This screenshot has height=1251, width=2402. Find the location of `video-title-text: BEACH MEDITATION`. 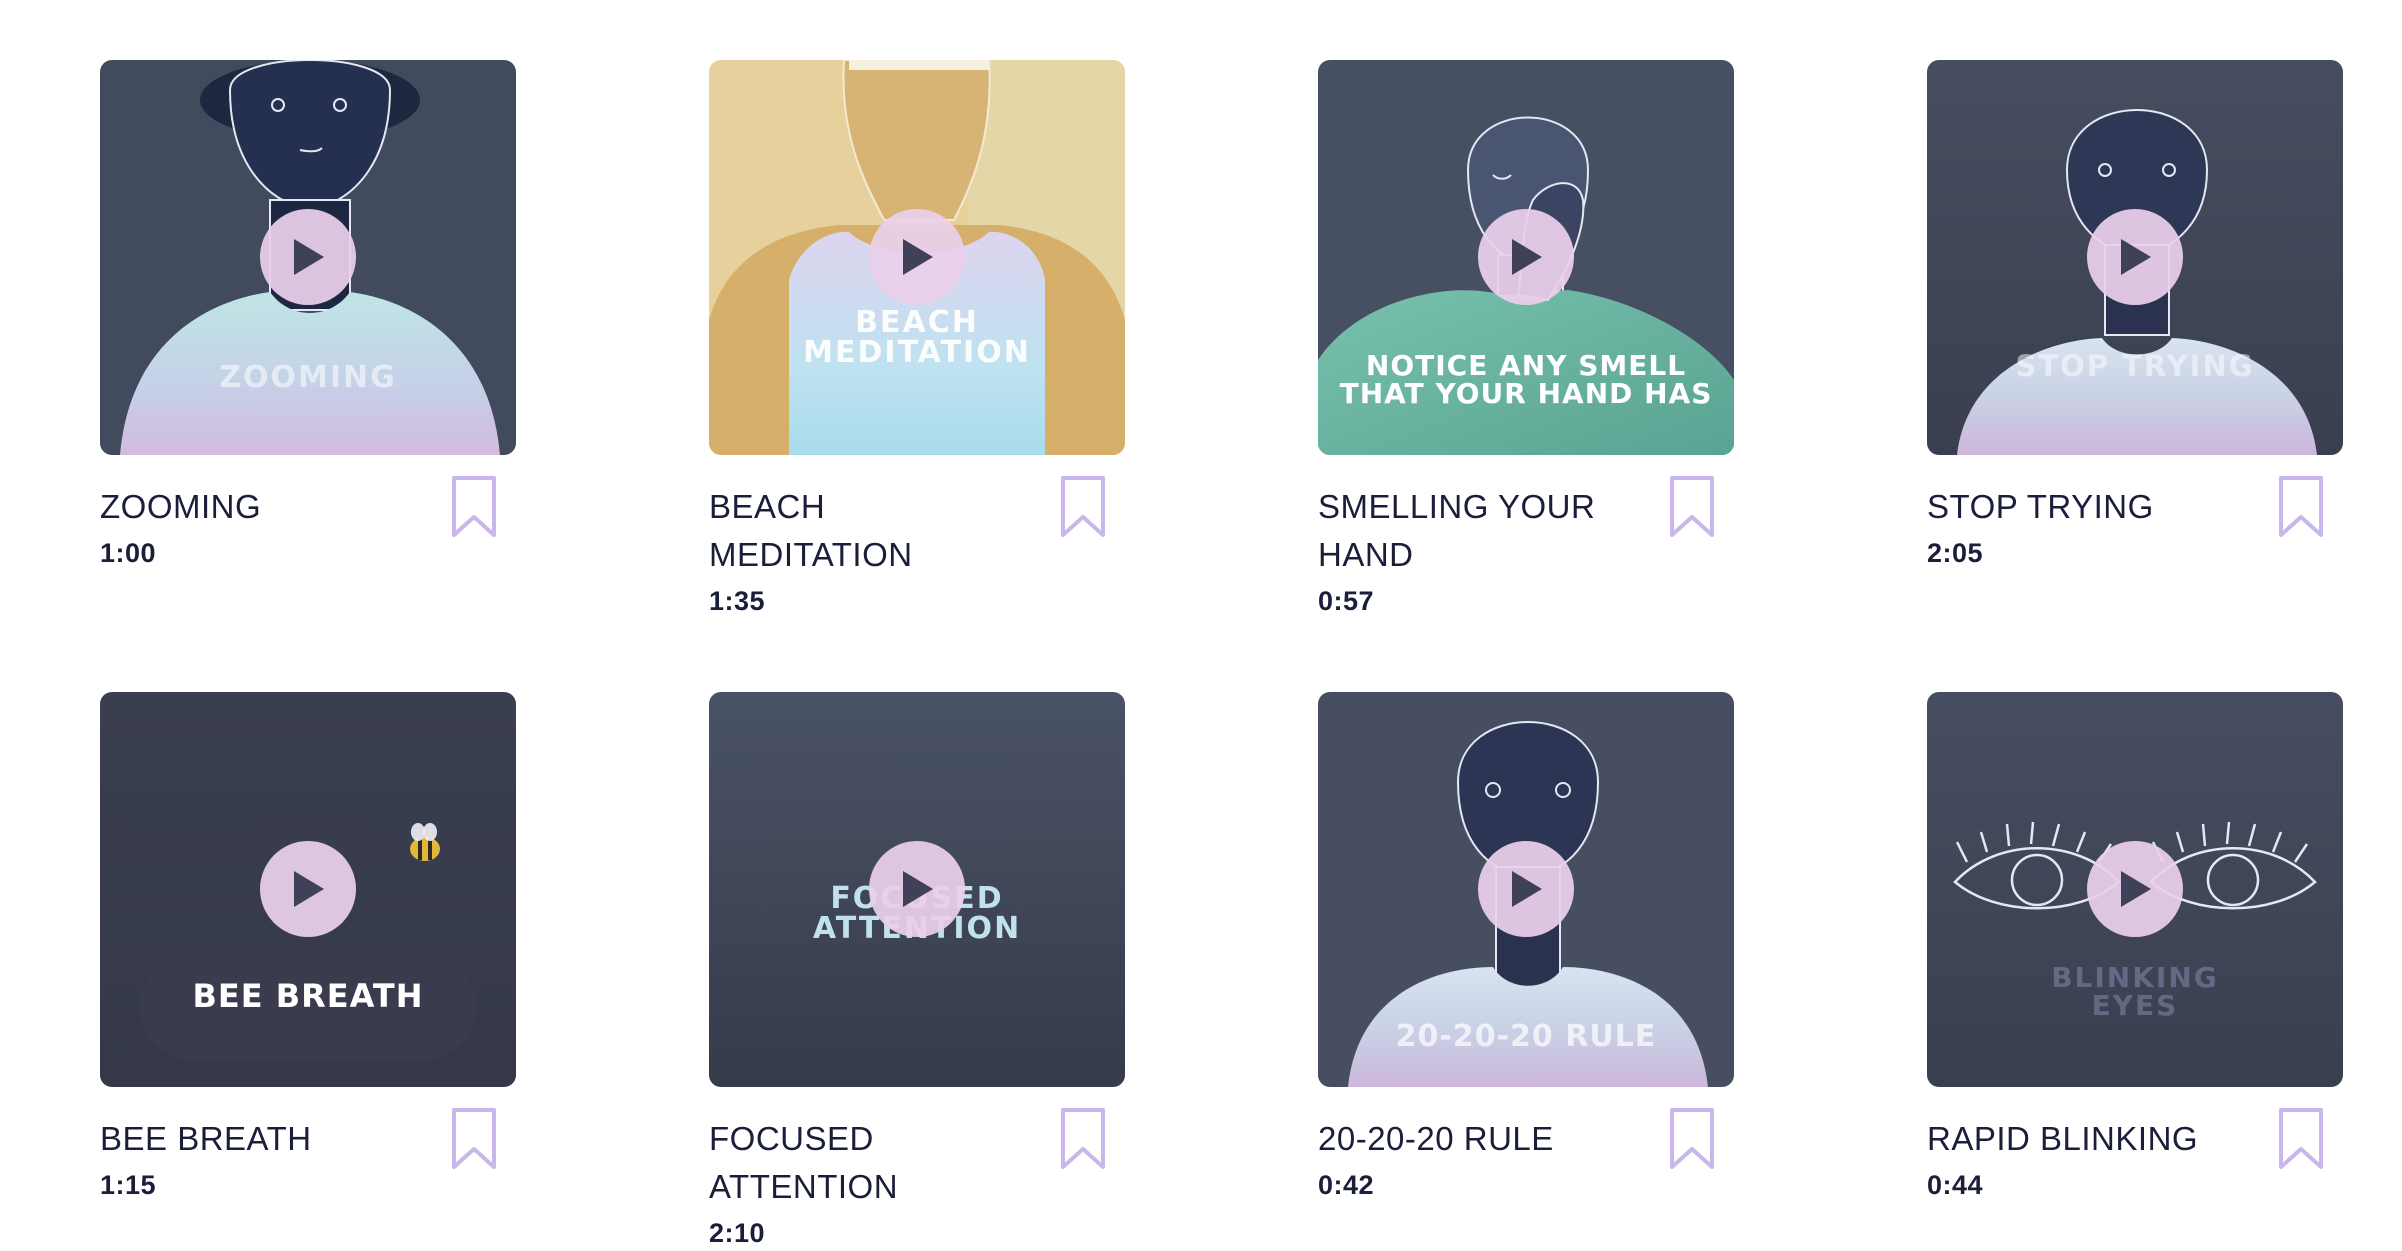

video-title-text: BEACH MEDITATION is located at coordinates (864, 531).